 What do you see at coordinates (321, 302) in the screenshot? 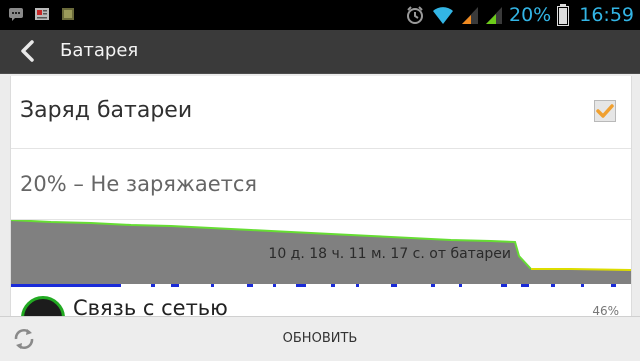
I see `usage-item: Связь с сетью 46%` at bounding box center [321, 302].